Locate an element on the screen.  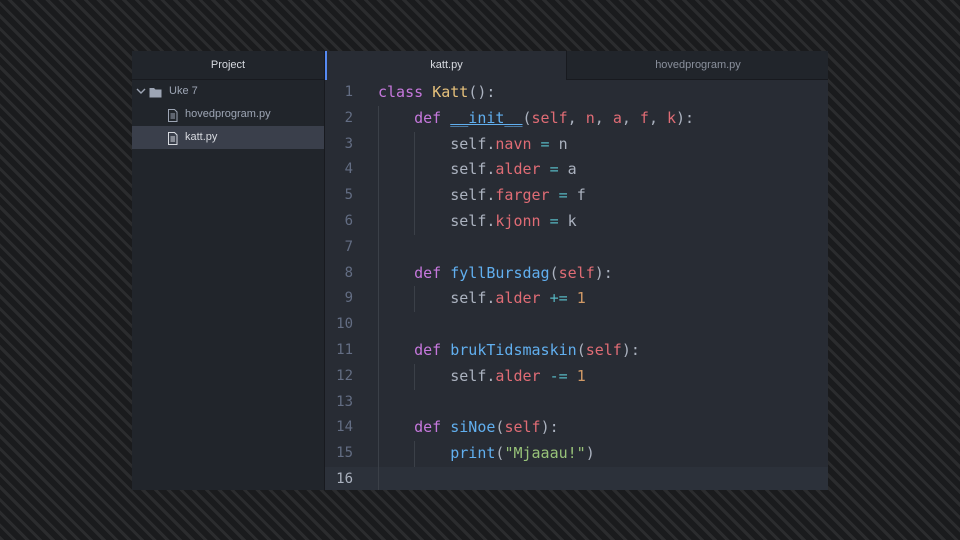
code-token: k is located at coordinates (572, 220).